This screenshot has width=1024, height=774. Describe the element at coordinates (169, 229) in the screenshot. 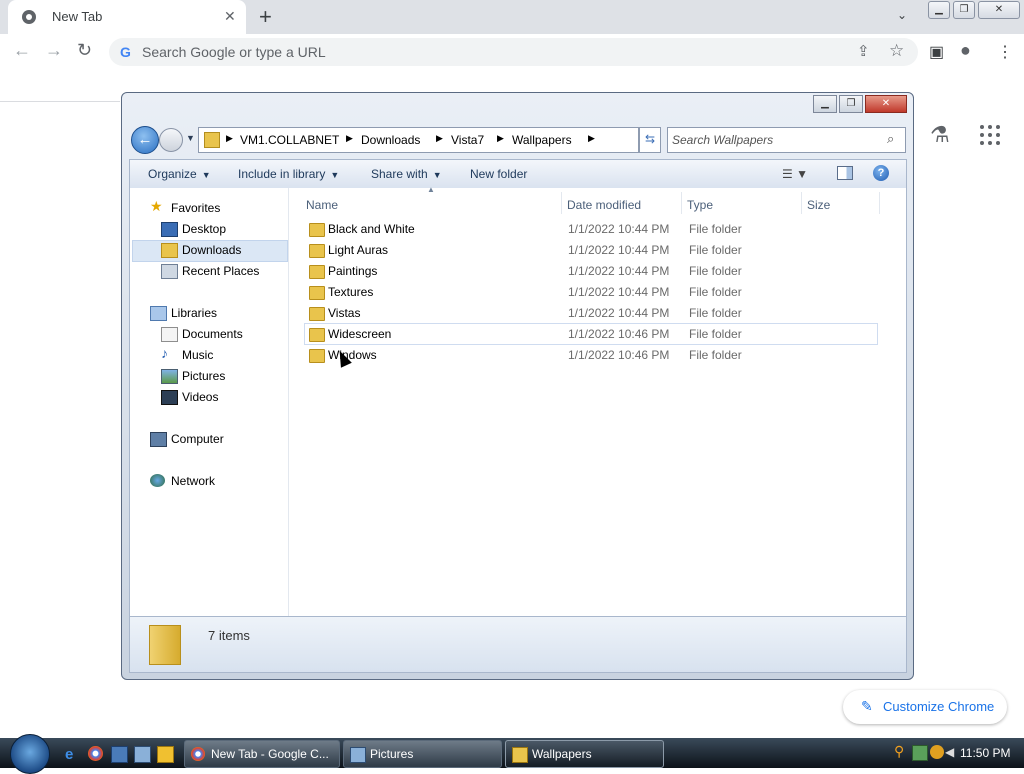

I see `desktop-icon` at that location.